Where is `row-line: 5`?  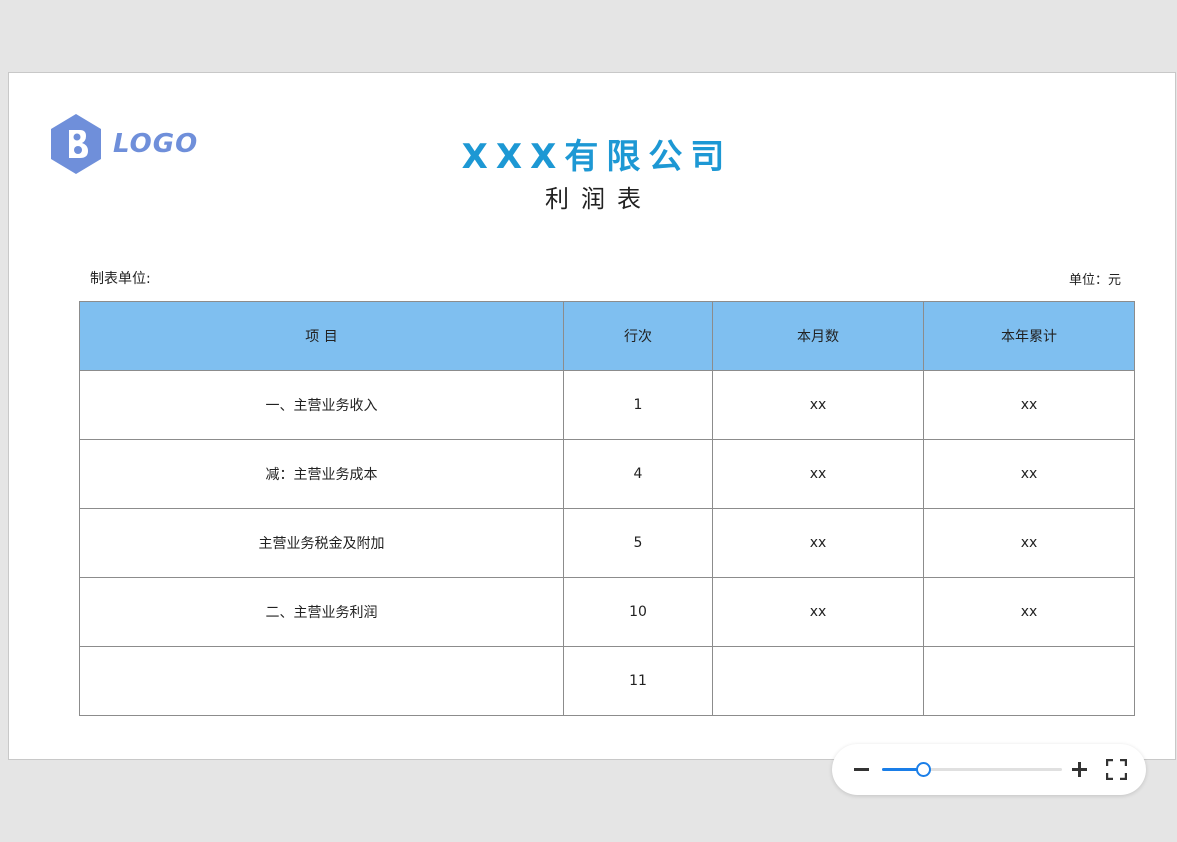
row-line: 5 is located at coordinates (638, 543).